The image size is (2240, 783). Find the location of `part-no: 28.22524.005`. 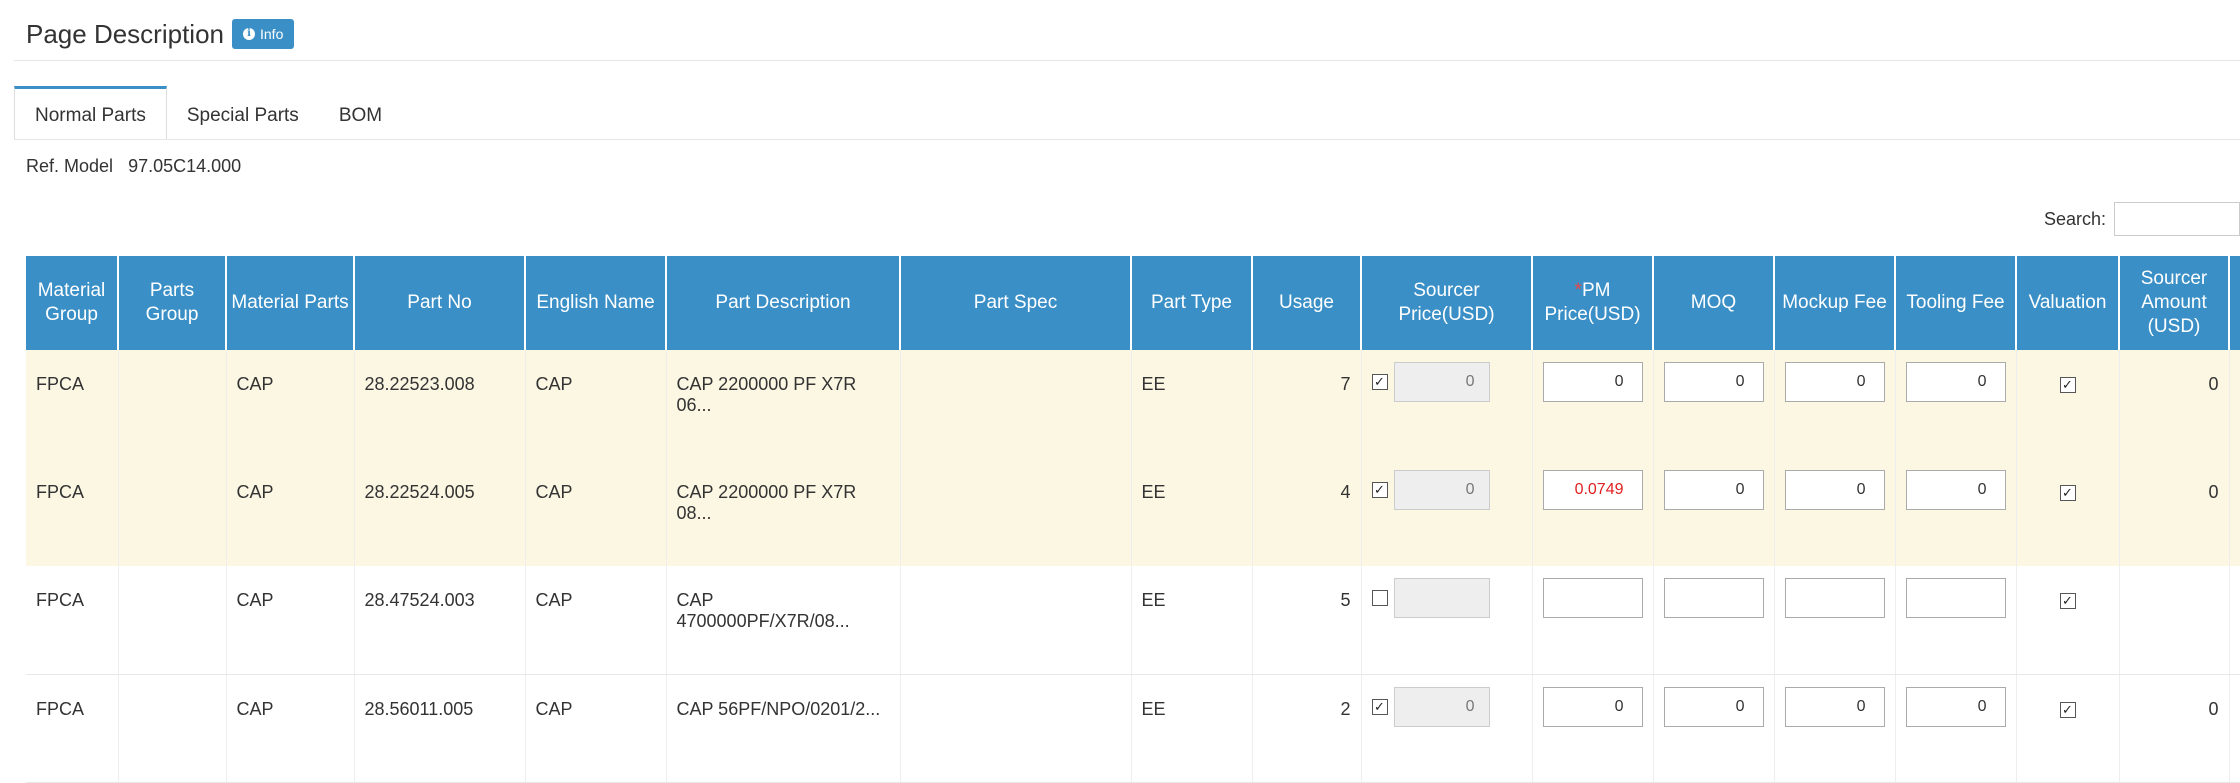

part-no: 28.22524.005 is located at coordinates (440, 512).